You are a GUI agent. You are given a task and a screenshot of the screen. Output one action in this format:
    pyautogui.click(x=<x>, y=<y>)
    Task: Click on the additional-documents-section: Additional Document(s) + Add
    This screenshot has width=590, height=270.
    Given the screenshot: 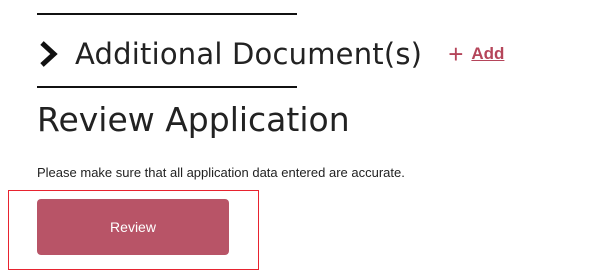 What is the action you would take?
    pyautogui.click(x=270, y=54)
    